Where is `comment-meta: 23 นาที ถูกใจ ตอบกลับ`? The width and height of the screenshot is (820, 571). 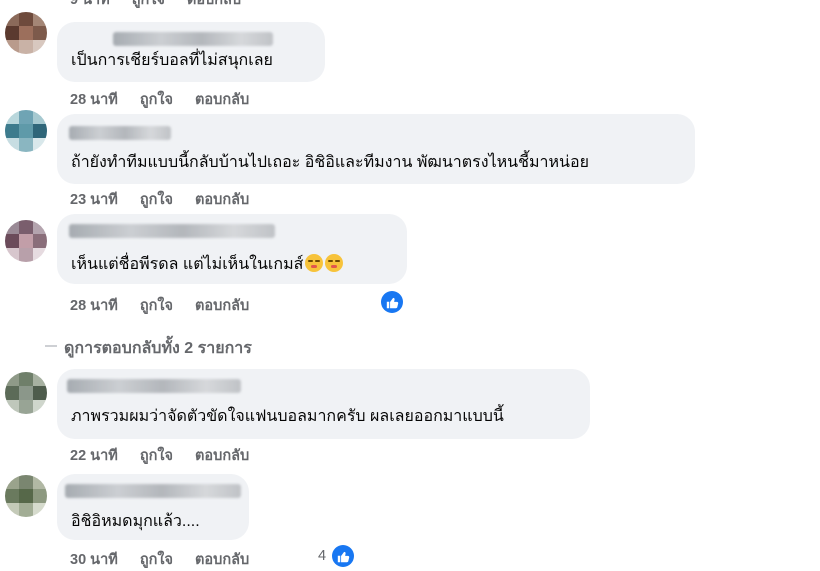
comment-meta: 23 นาที ถูกใจ ตอบกลับ is located at coordinates (168, 199).